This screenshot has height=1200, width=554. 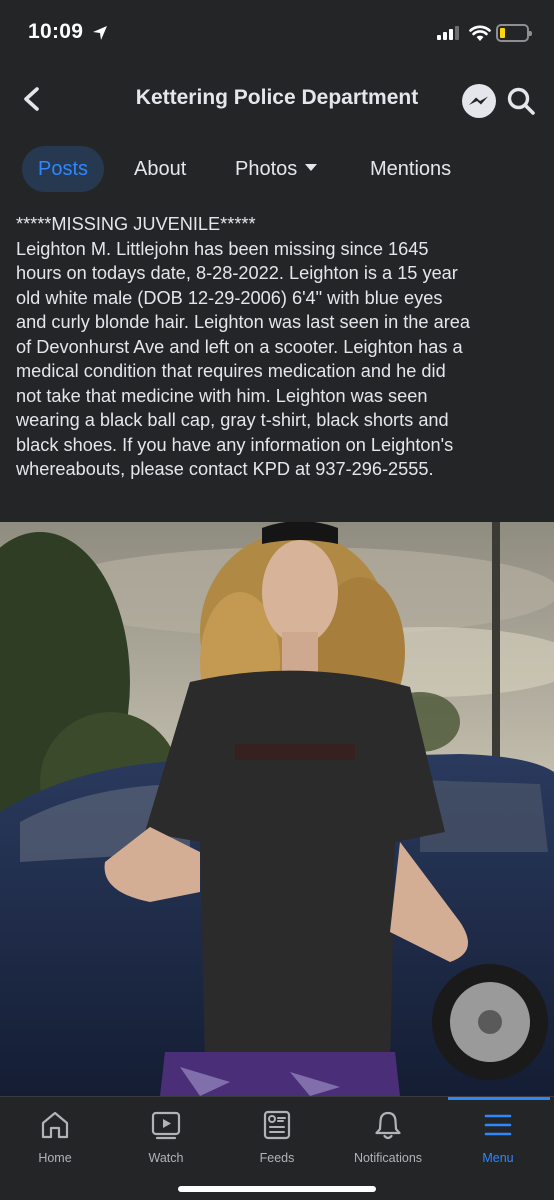 I want to click on location-arrow-icon, so click(x=100, y=33).